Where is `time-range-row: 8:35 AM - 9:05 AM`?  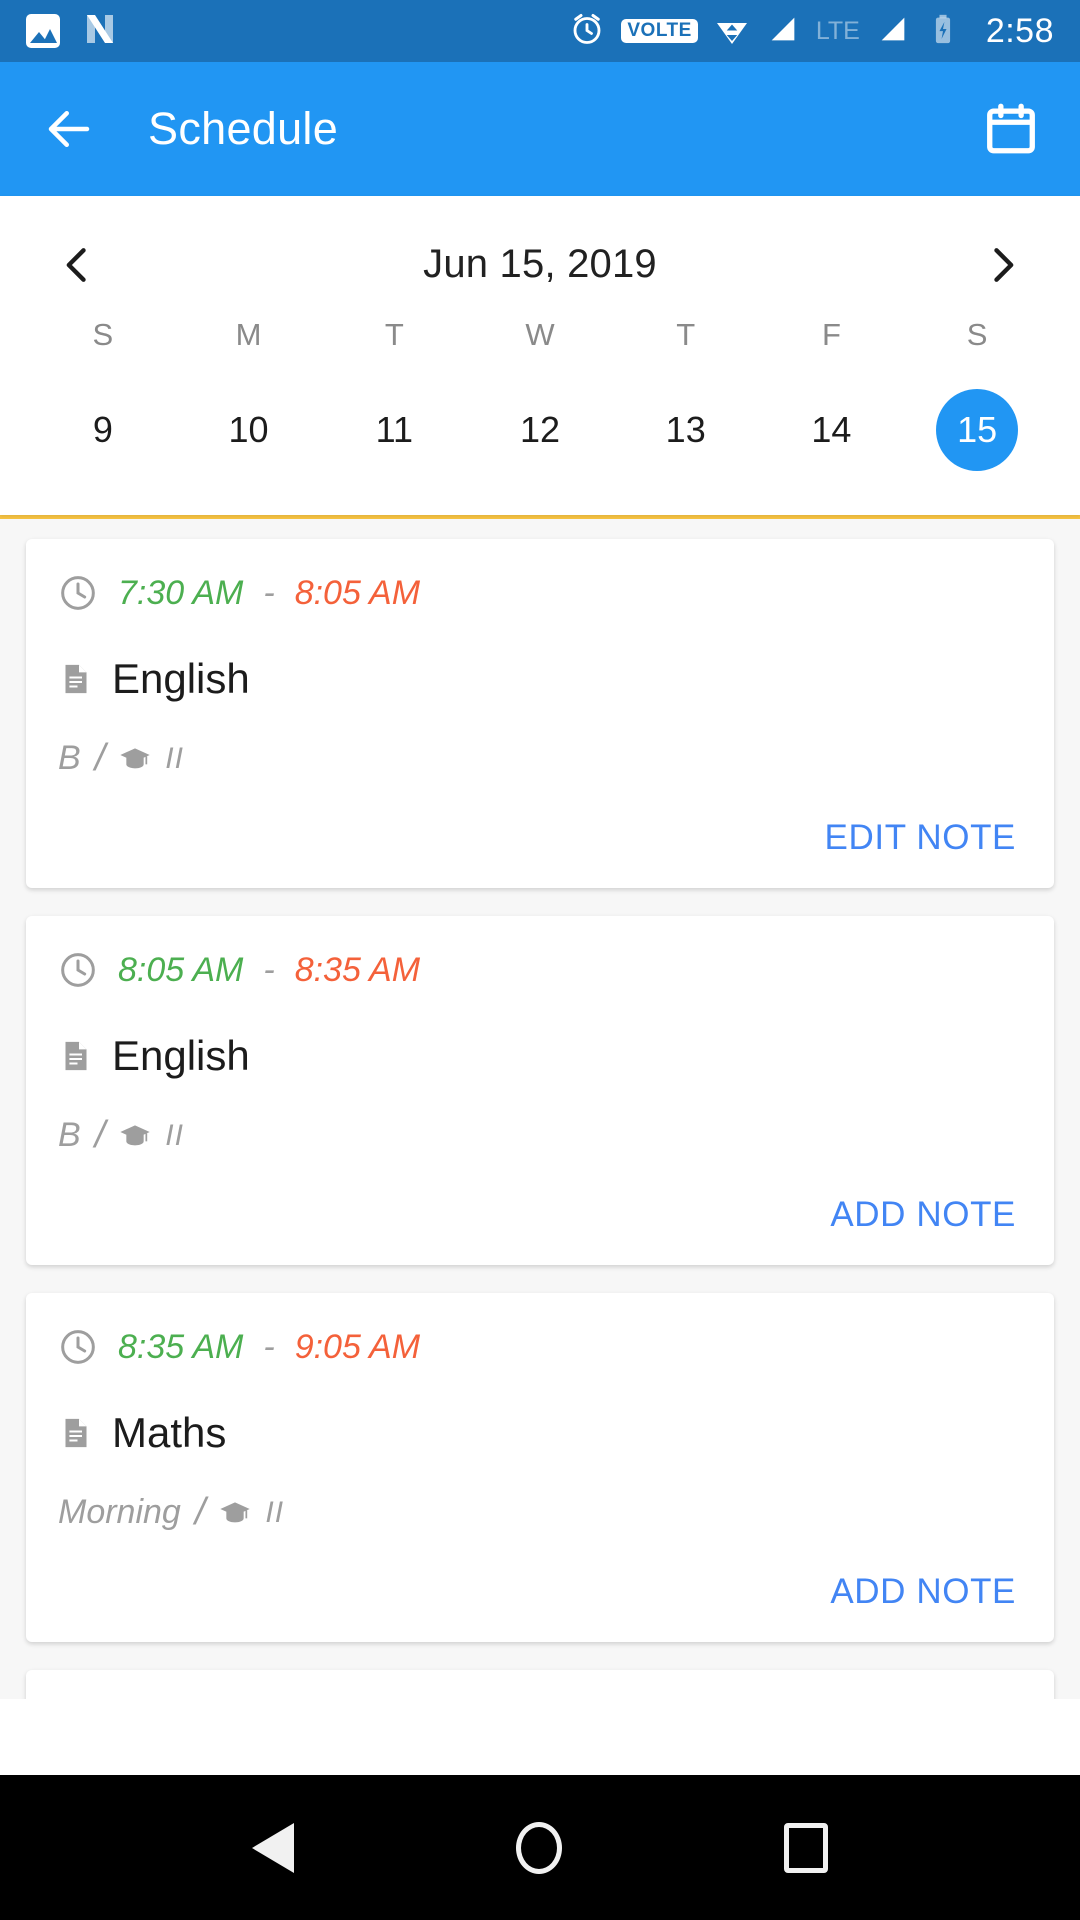
time-range-row: 8:35 AM - 9:05 AM is located at coordinates (540, 1347).